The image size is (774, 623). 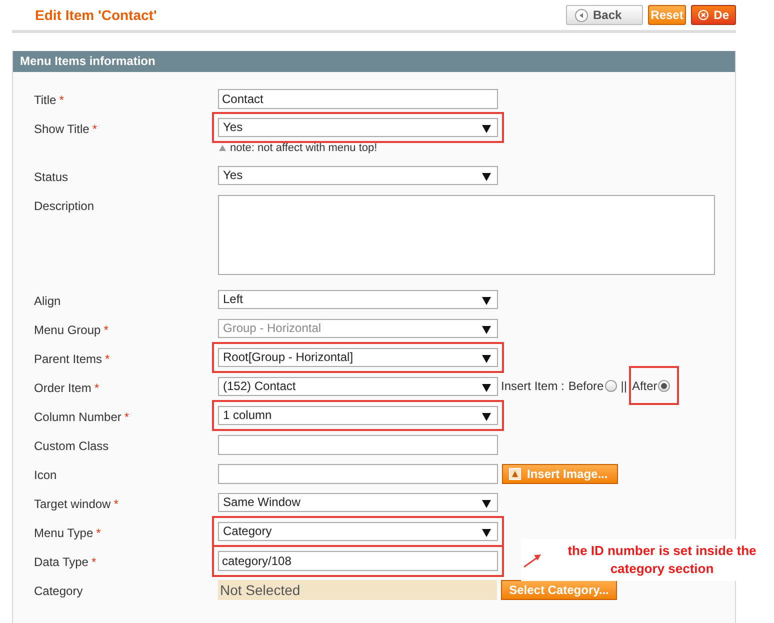 What do you see at coordinates (358, 386) in the screenshot?
I see `dropdown-field: (152) Contact` at bounding box center [358, 386].